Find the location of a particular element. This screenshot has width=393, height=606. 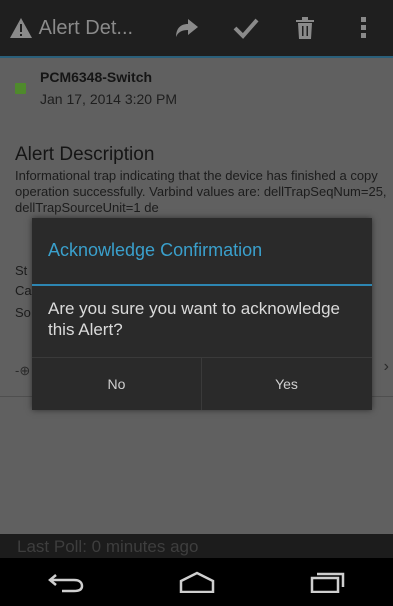

recents-icon is located at coordinates (327, 582).